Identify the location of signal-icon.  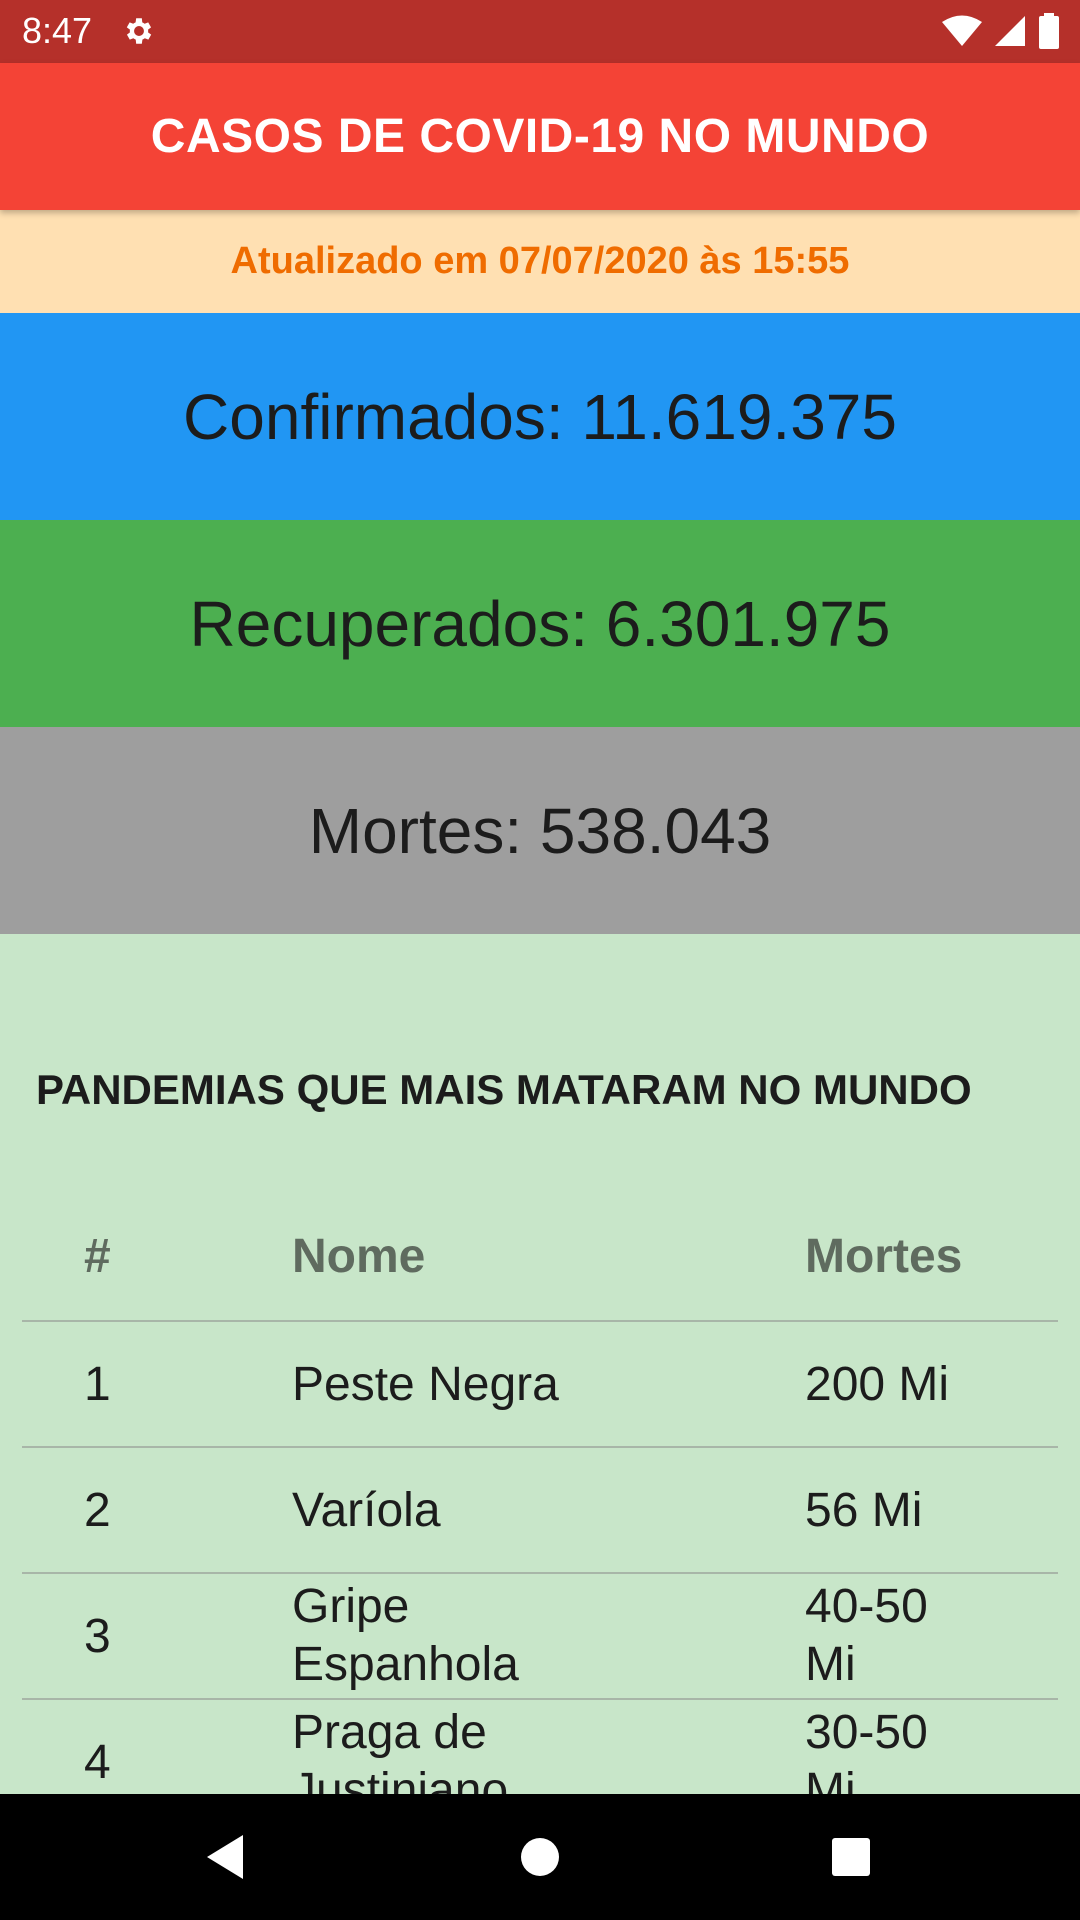
(1010, 31).